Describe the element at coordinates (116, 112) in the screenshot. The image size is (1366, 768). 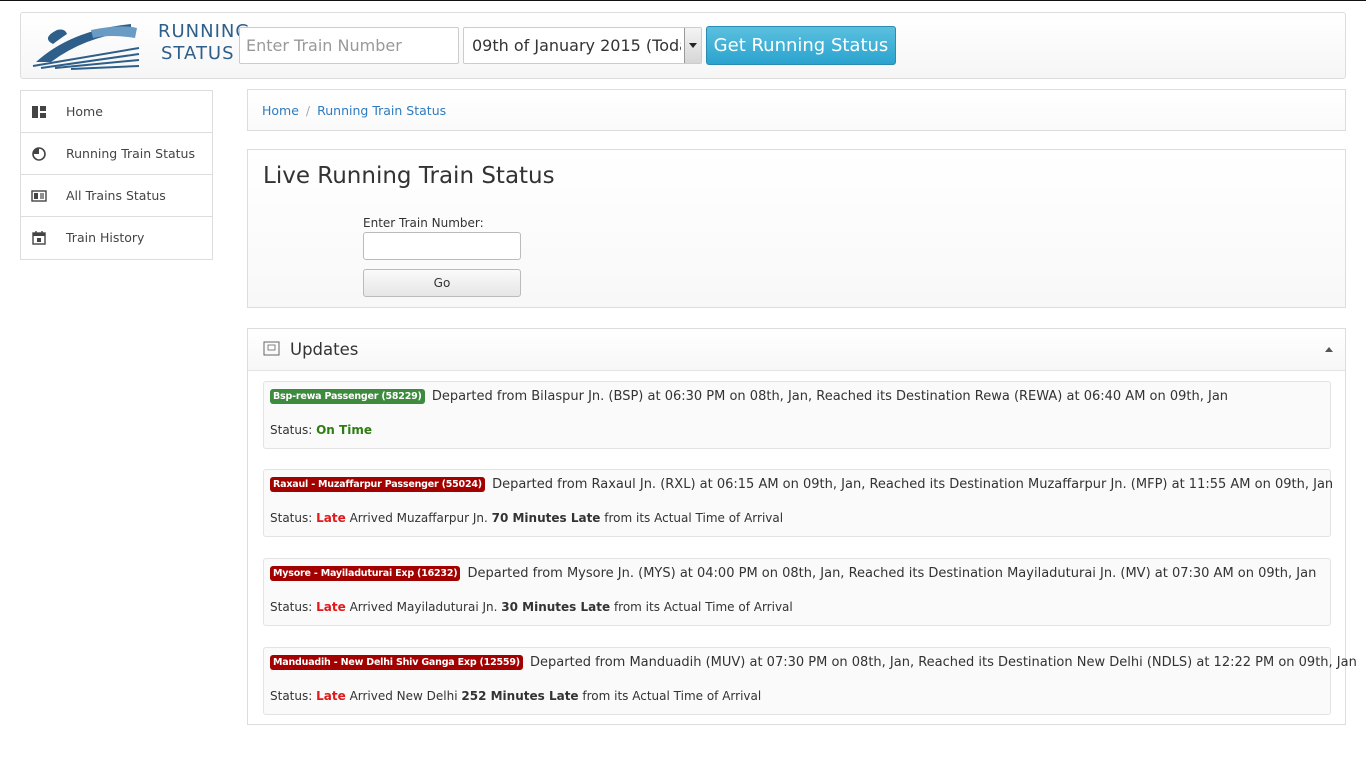
I see `sidebar-item-home: Home` at that location.